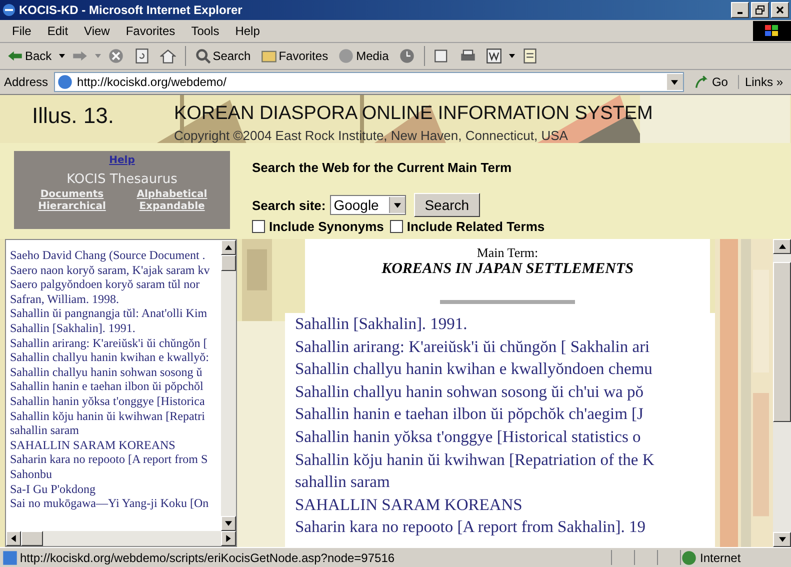 The height and width of the screenshot is (567, 791). What do you see at coordinates (115, 343) in the screenshot?
I see `term-link: Sahallin arirang: K'areiŭsk'i ŭi chŭngŏn [` at bounding box center [115, 343].